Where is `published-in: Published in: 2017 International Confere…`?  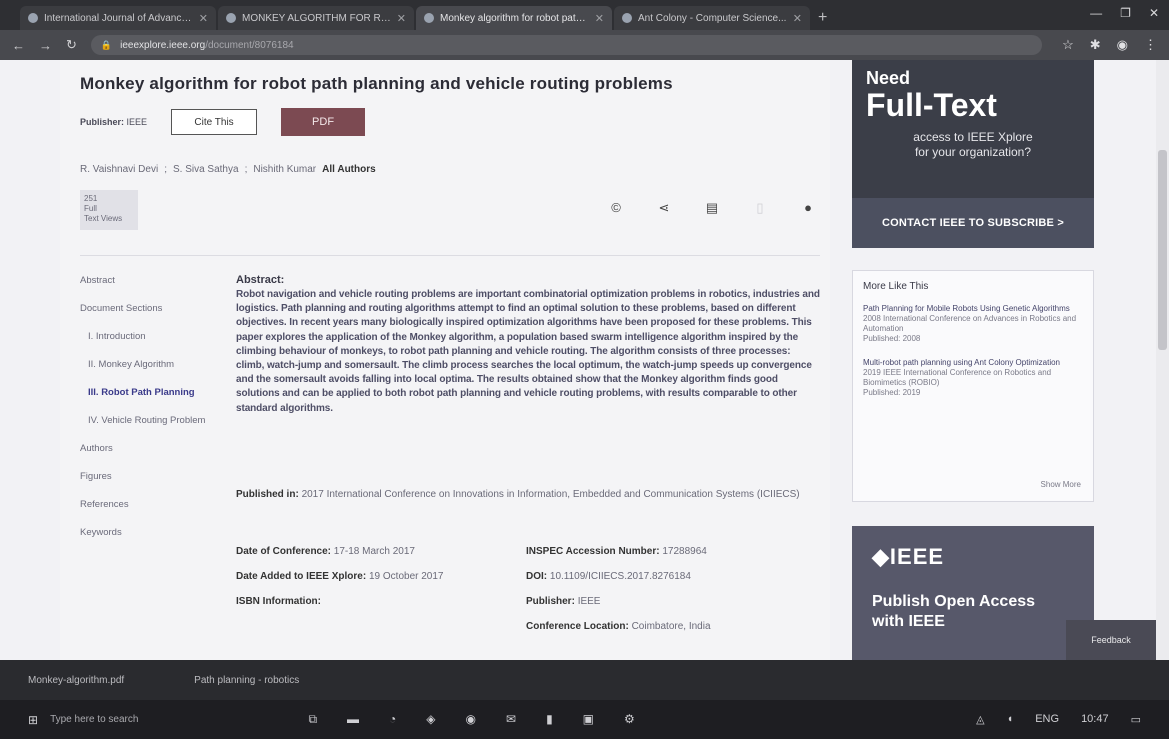
published-in: Published in: 2017 International Confere… is located at coordinates (518, 494).